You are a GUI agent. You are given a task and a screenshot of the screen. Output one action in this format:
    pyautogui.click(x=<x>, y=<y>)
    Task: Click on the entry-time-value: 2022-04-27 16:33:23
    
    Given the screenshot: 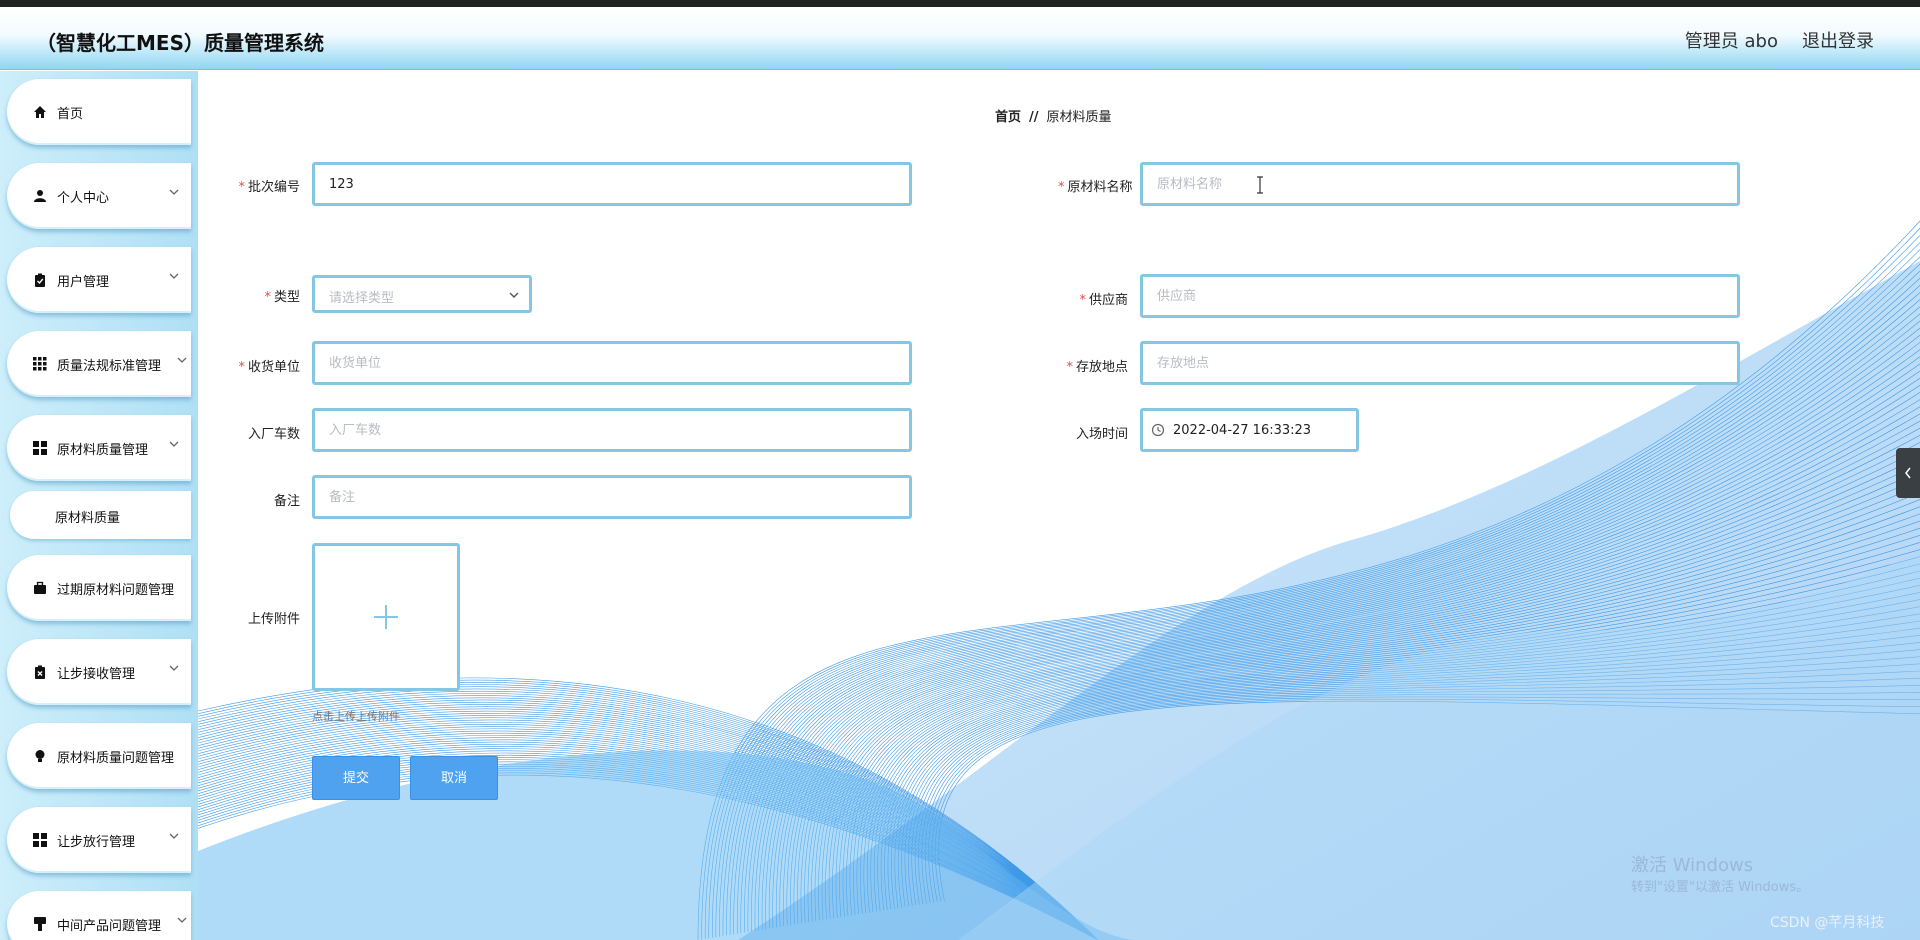 What is the action you would take?
    pyautogui.click(x=1242, y=430)
    